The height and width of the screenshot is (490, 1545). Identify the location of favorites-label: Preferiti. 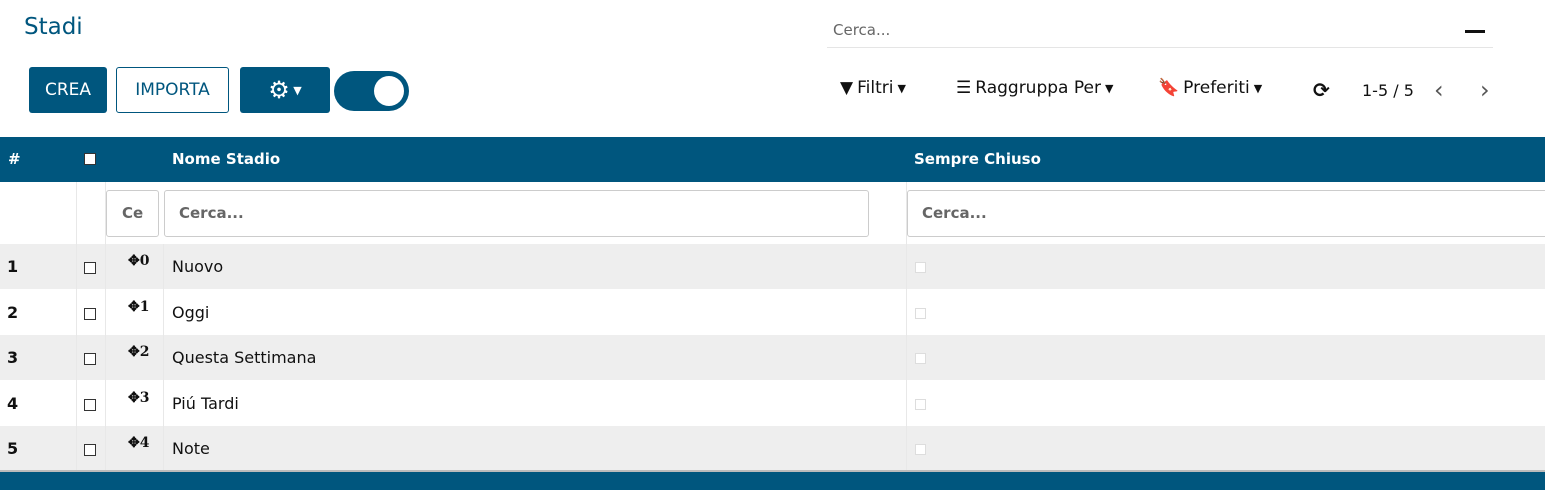
(1216, 88).